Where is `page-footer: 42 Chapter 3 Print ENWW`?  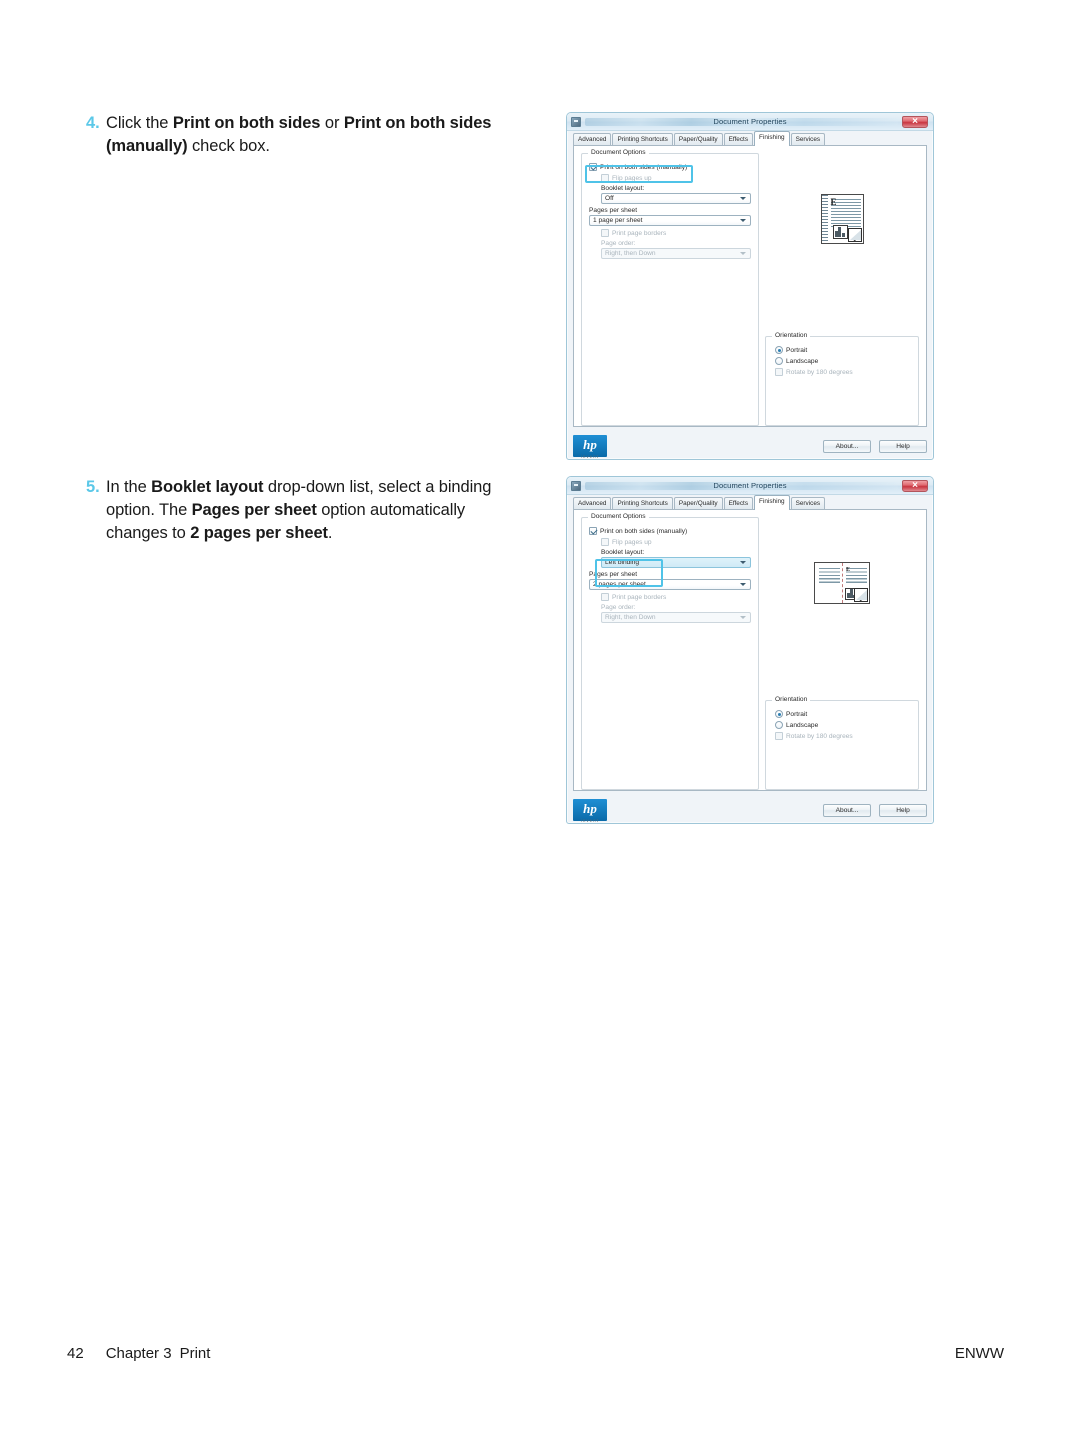
page-footer: 42 Chapter 3 Print ENWW is located at coordinates (540, 1360).